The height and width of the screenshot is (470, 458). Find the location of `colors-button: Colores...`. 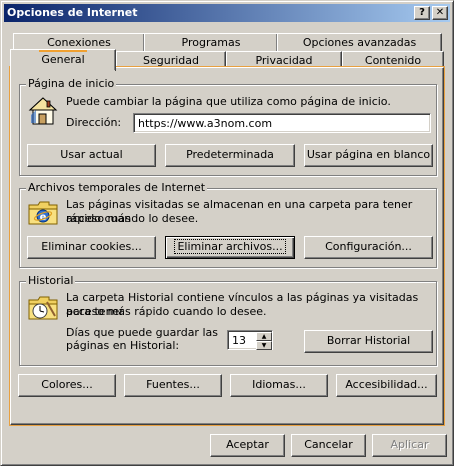

colors-button: Colores... is located at coordinates (67, 385).